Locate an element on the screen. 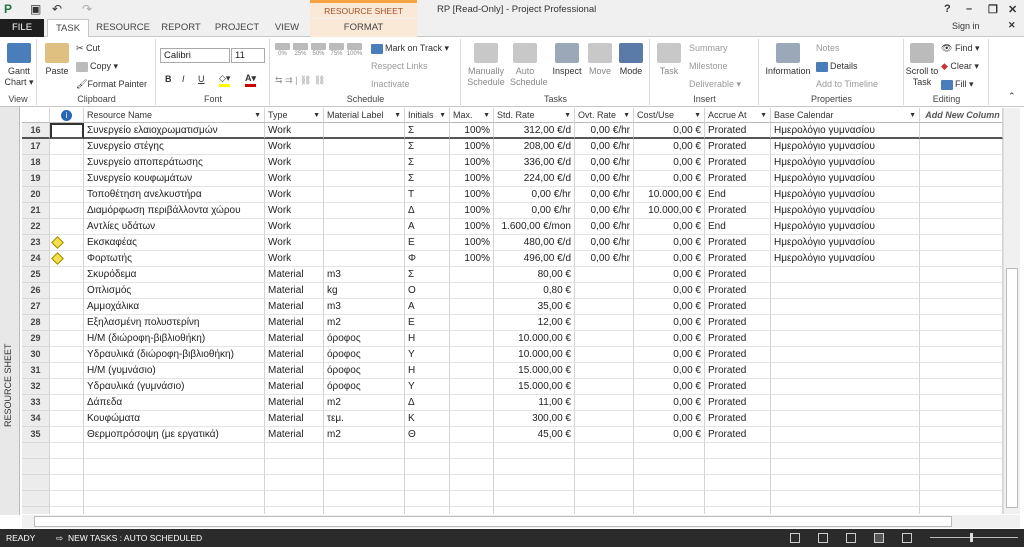  filter-dropdown-icon: ▼ is located at coordinates (397, 115).